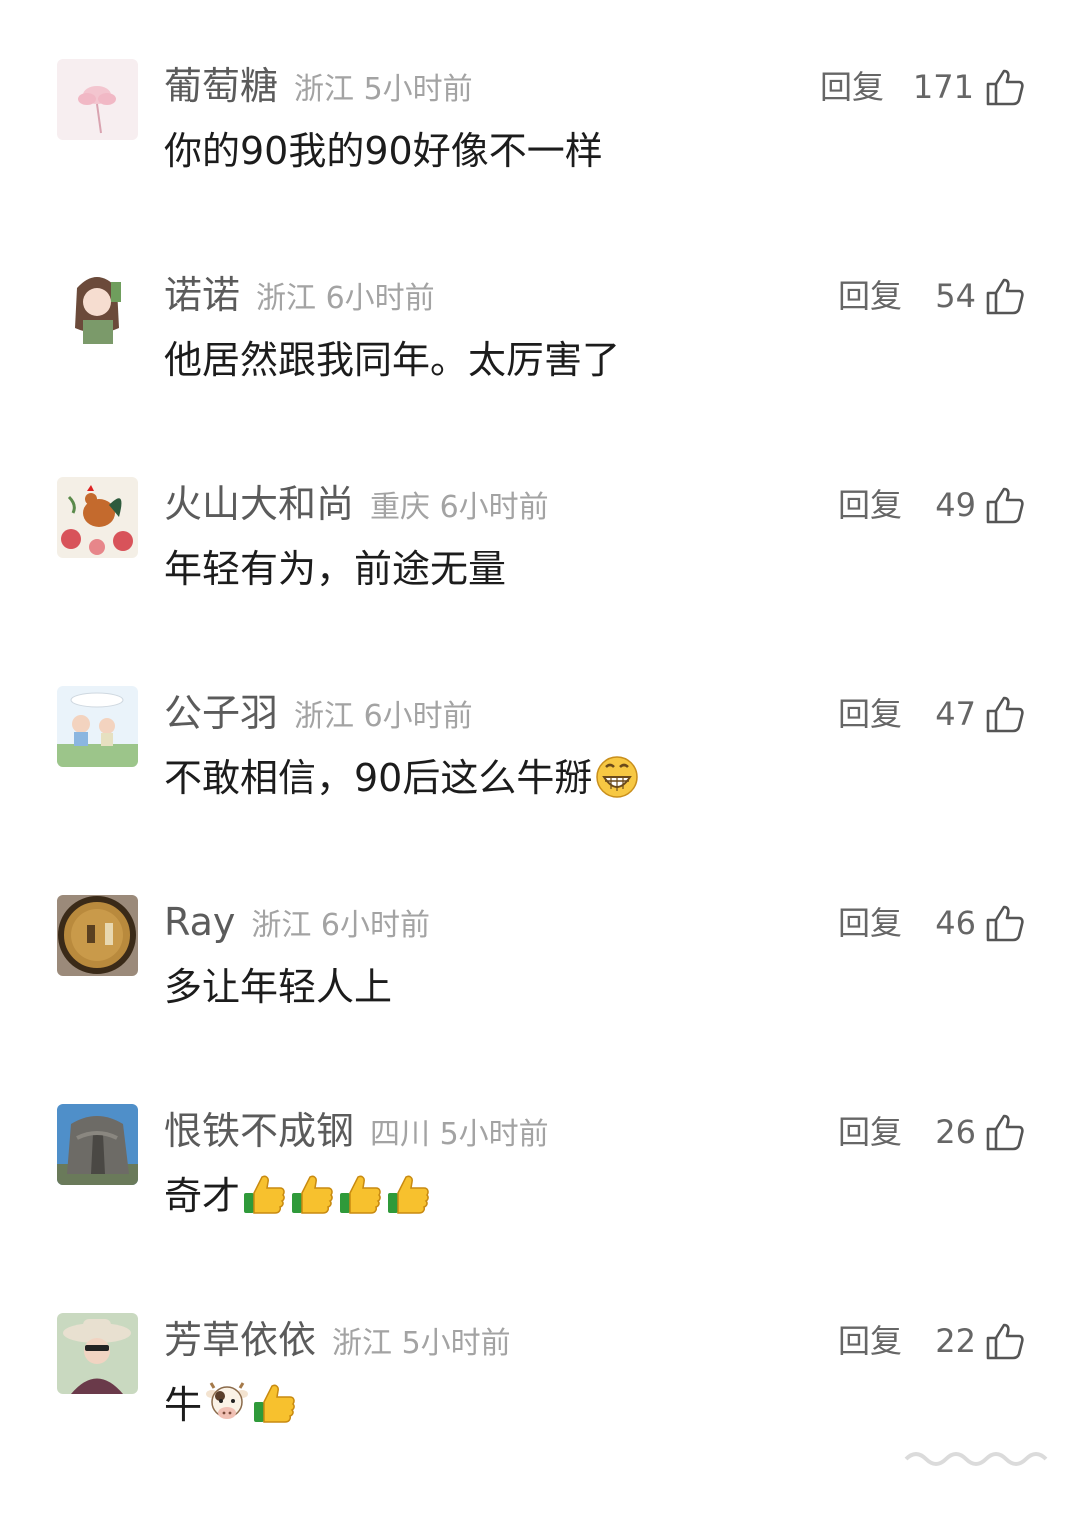 This screenshot has height=1522, width=1080. Describe the element at coordinates (400, 1134) in the screenshot. I see `user-region: 四川` at that location.